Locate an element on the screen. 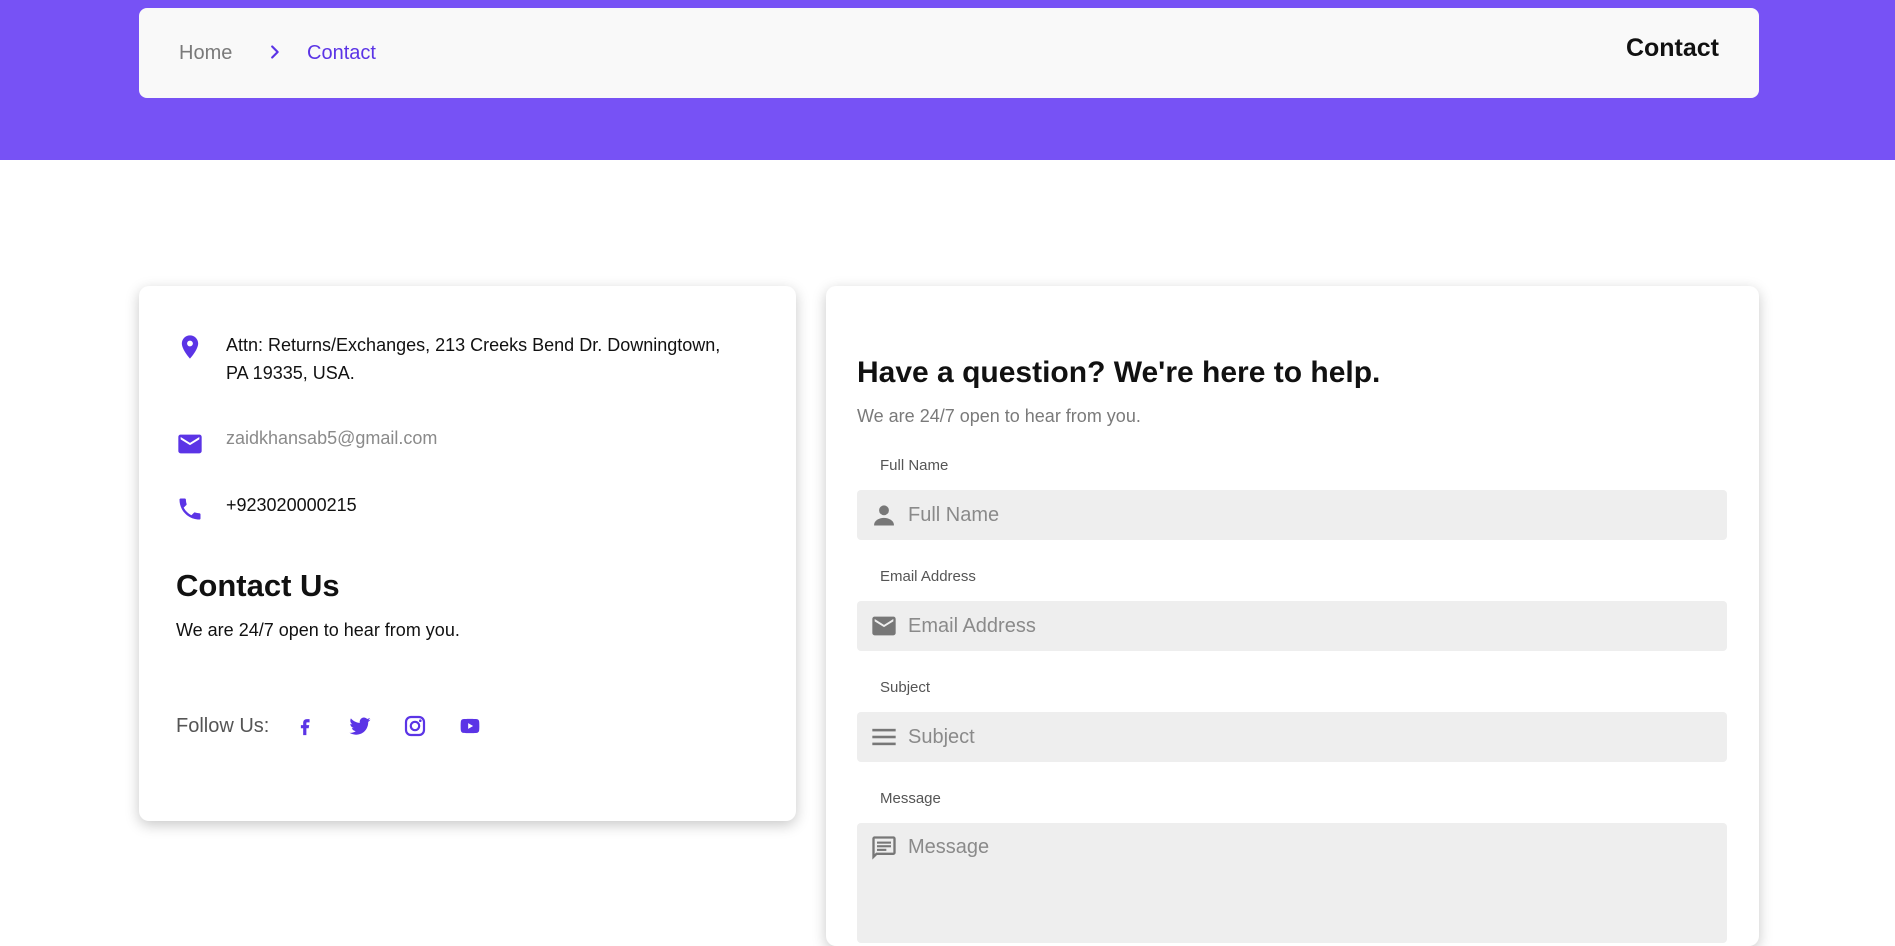  instagram-icon is located at coordinates (415, 726).